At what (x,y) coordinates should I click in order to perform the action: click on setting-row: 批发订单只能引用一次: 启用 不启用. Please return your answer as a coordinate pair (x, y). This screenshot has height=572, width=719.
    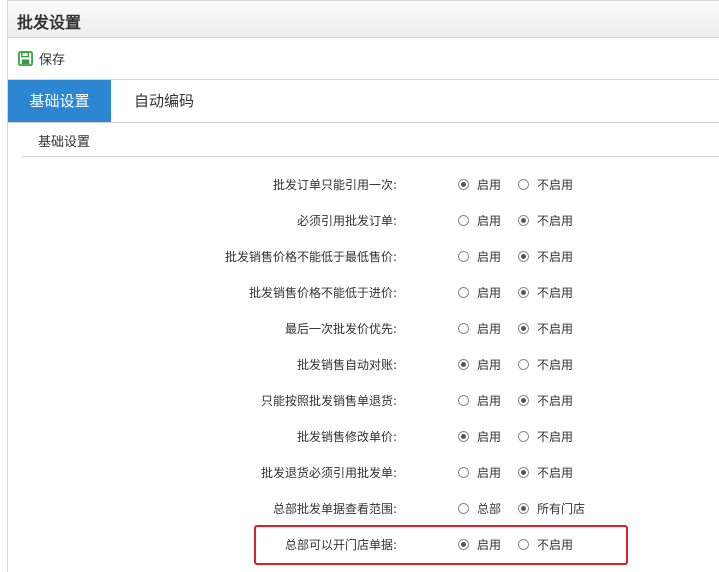
    Looking at the image, I should click on (363, 184).